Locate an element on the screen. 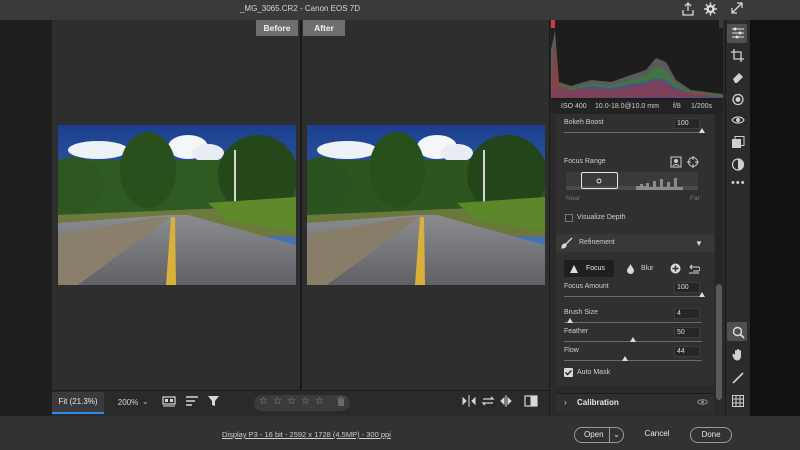 The image size is (800, 450). gear-icon is located at coordinates (710, 10).